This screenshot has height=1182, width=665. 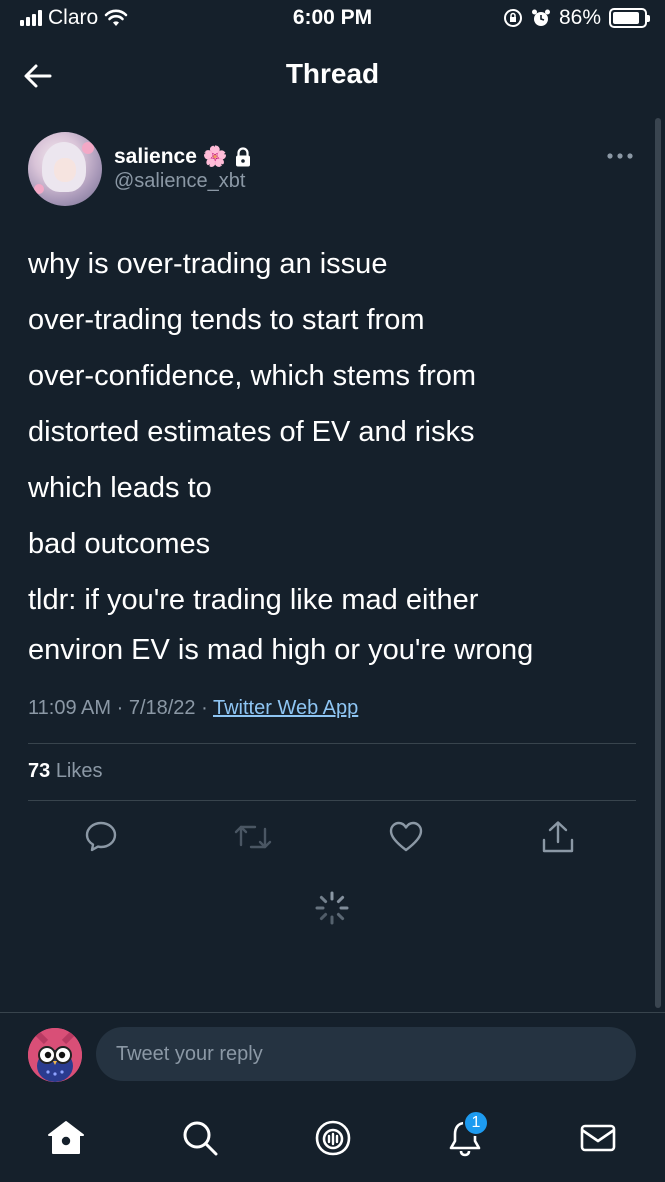 What do you see at coordinates (285, 708) in the screenshot?
I see `tweet-source-link: Twitter Web App` at bounding box center [285, 708].